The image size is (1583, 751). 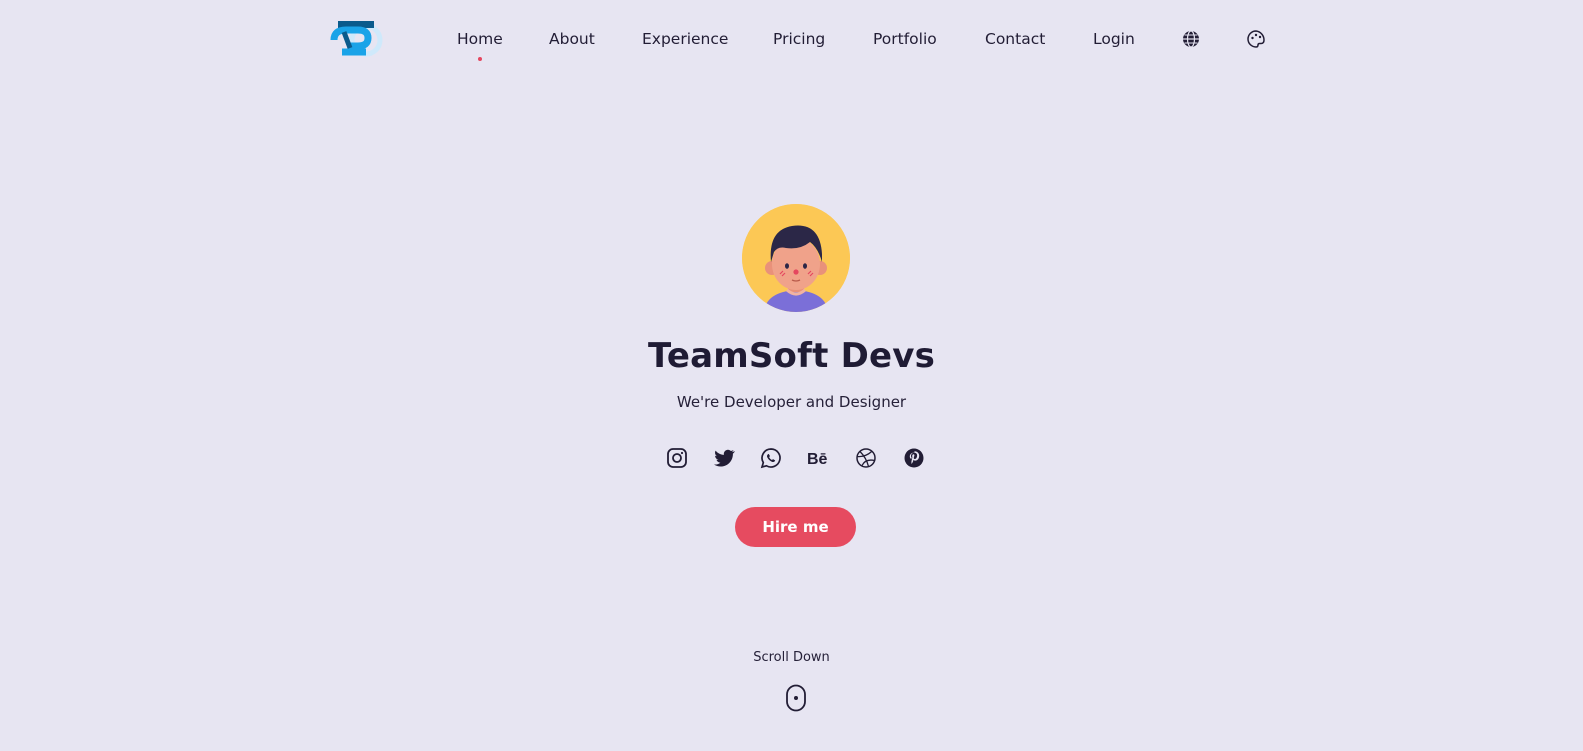 I want to click on avatar, so click(x=796, y=258).